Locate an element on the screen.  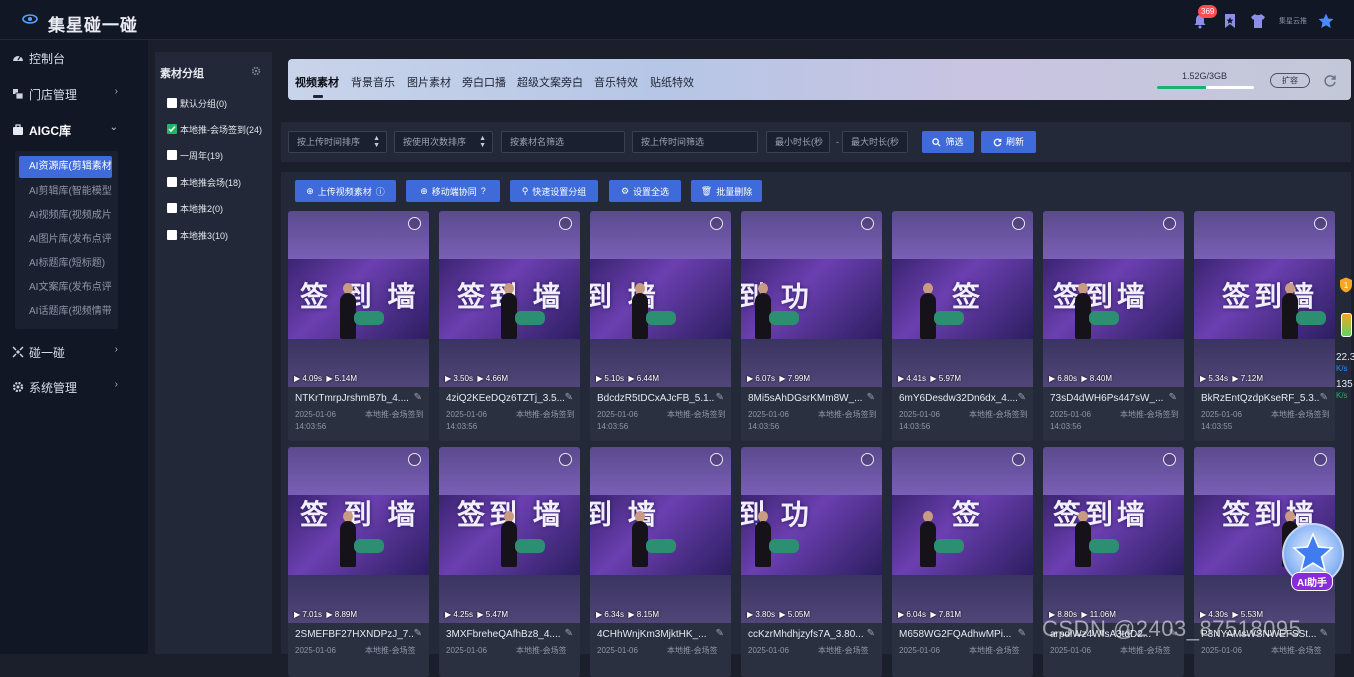
star-avatar-icon is located at coordinates (1326, 21).